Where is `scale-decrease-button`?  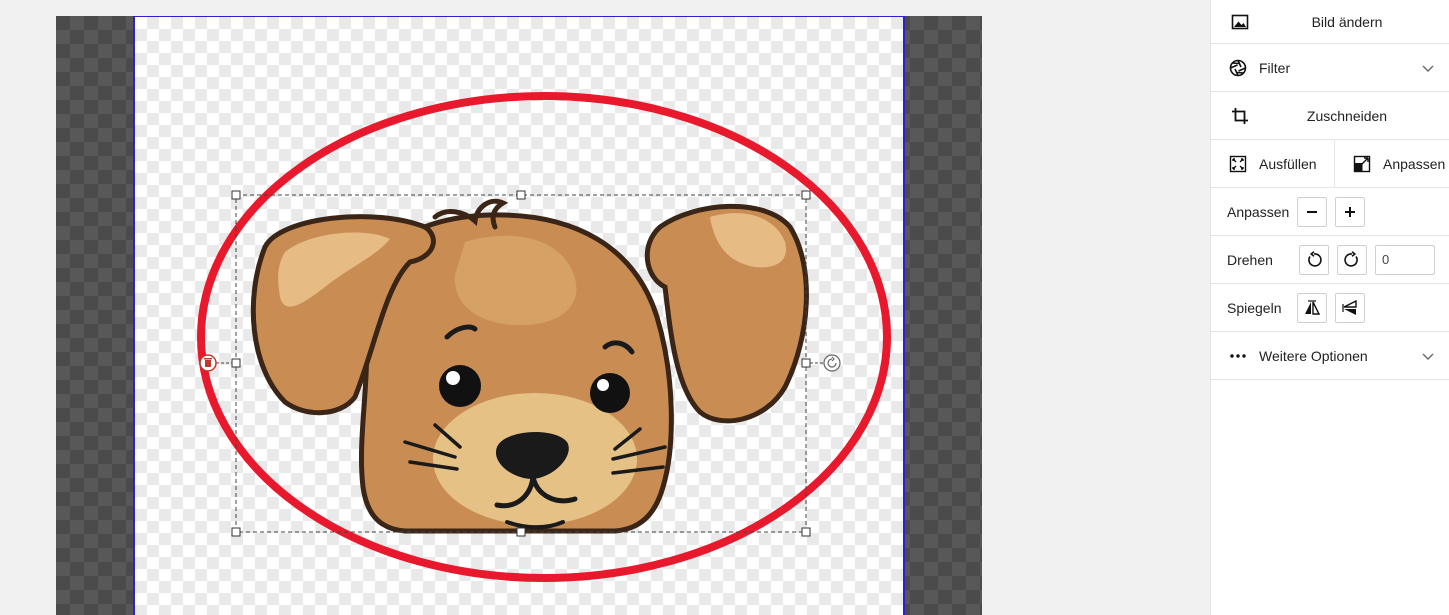 scale-decrease-button is located at coordinates (1312, 211).